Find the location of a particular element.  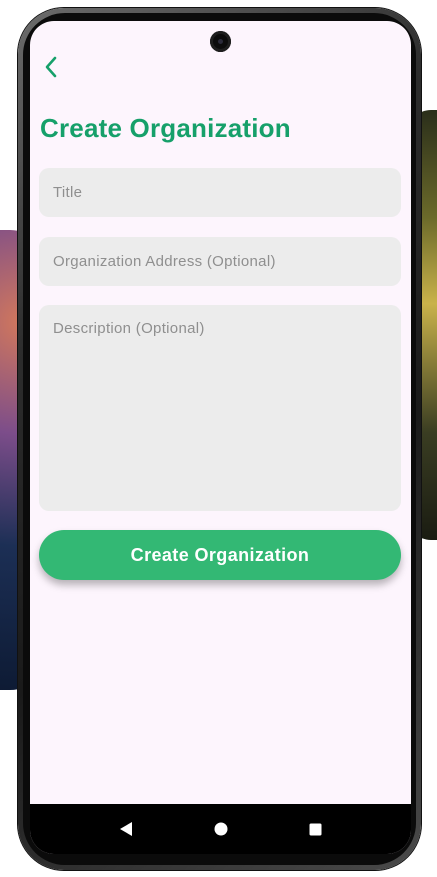

back-button is located at coordinates (51, 67).